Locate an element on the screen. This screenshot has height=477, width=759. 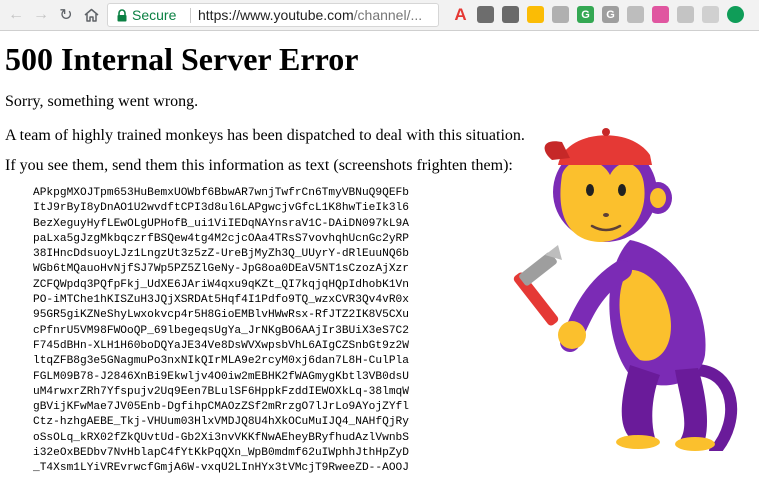
monkey-leg-left is located at coordinates (640, 401).